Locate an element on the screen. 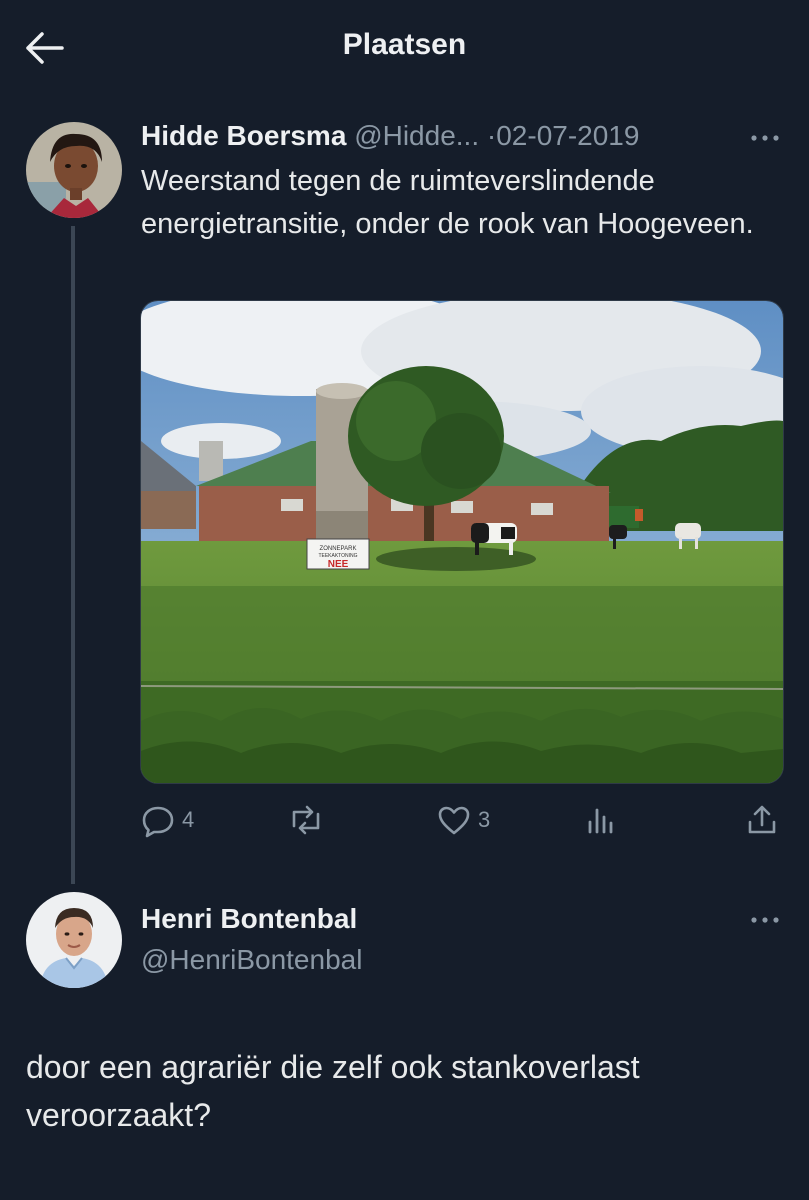  share-action is located at coordinates (762, 820).